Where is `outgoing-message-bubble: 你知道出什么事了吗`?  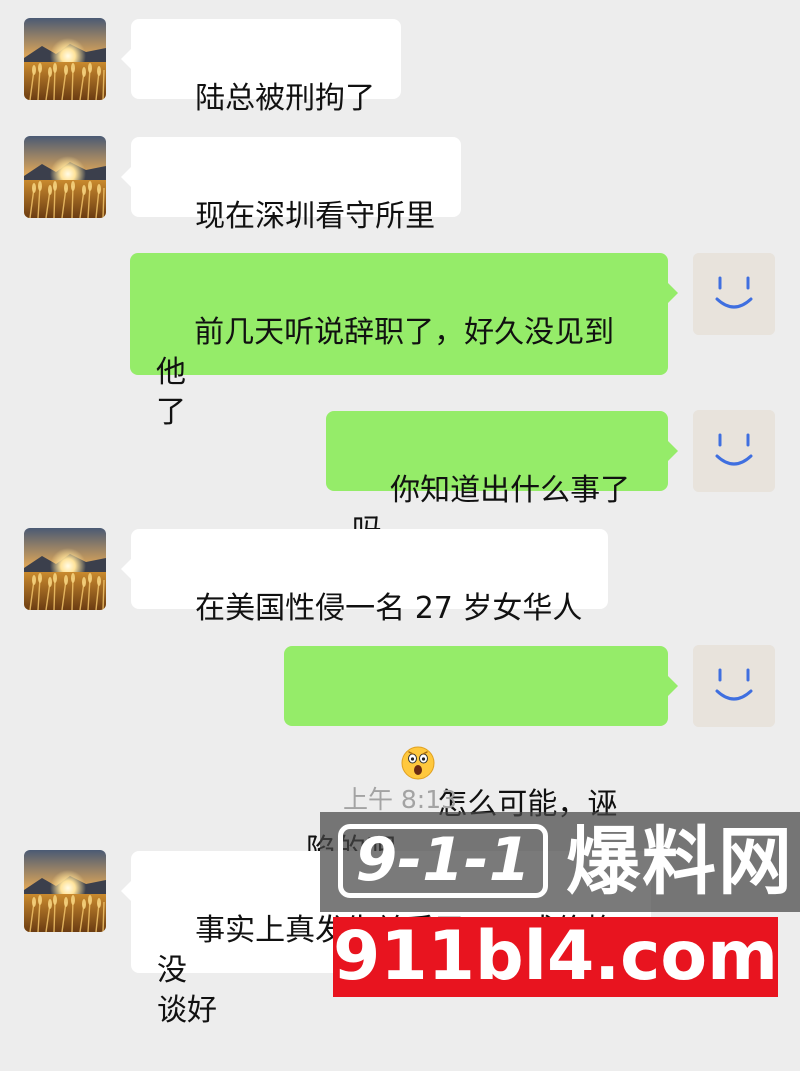
outgoing-message-bubble: 你知道出什么事了吗 is located at coordinates (502, 479).